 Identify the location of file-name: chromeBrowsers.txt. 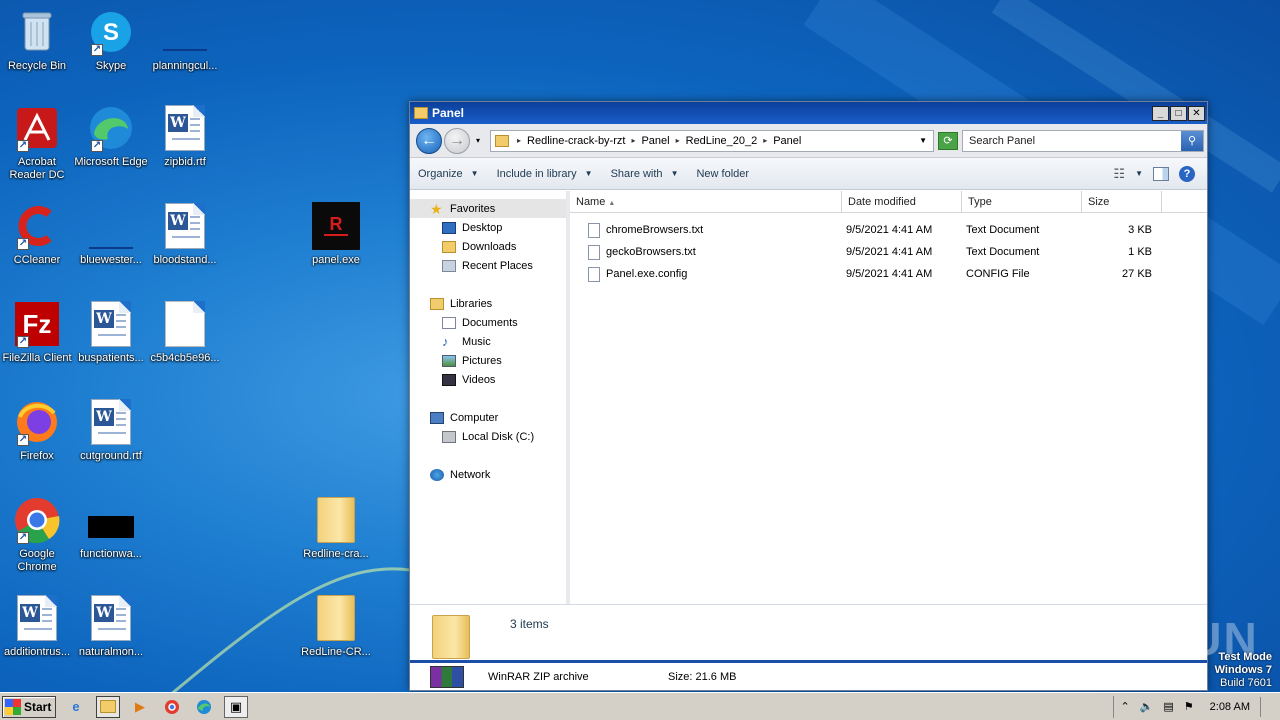
(655, 230).